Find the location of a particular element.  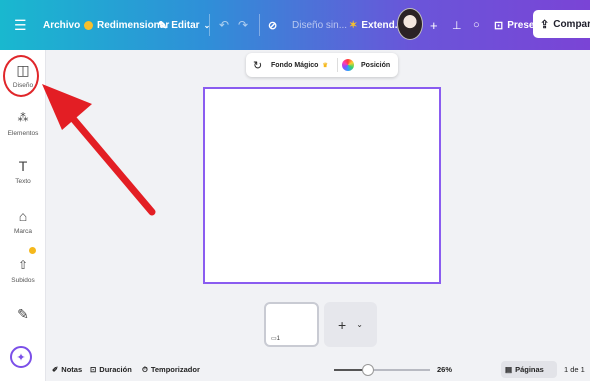

text-icon: T is located at coordinates (23, 166).